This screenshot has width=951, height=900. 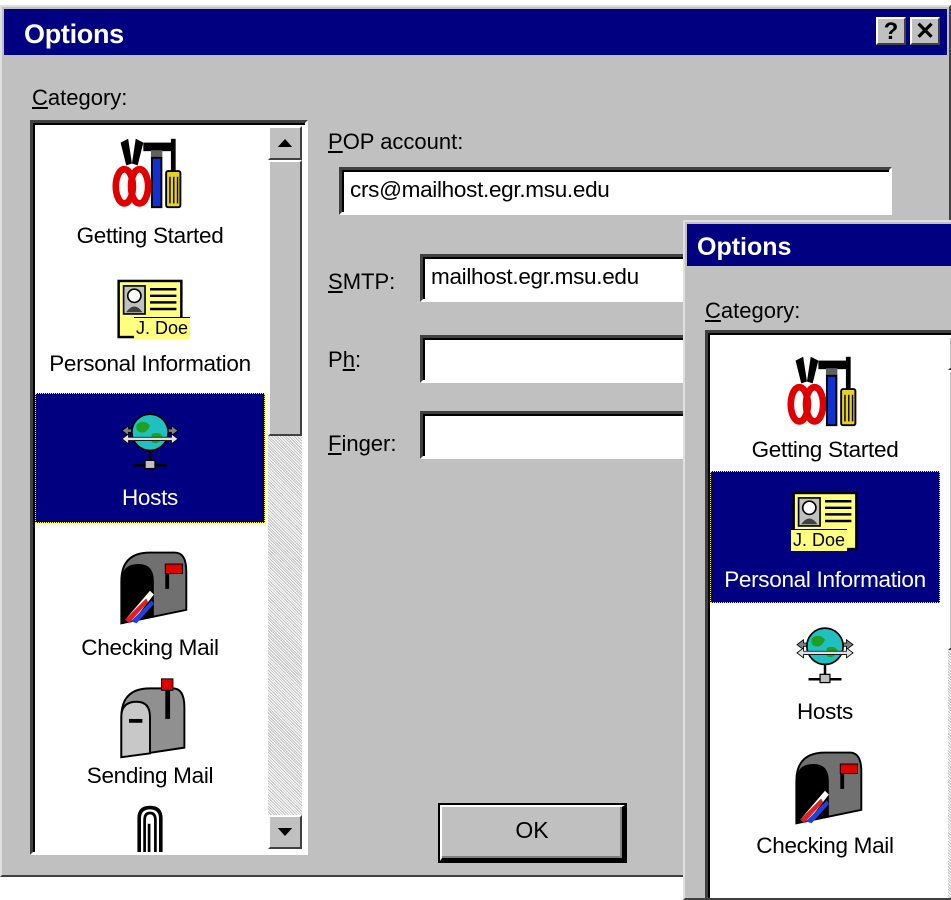 I want to click on pop-account-input: crs@mailhost.egr.msu.edu, so click(x=615, y=191).